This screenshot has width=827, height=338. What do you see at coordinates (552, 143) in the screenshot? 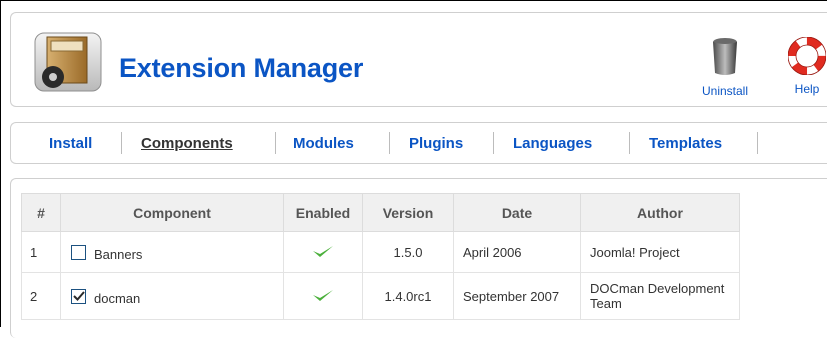
I see `tab-languages: Languages` at bounding box center [552, 143].